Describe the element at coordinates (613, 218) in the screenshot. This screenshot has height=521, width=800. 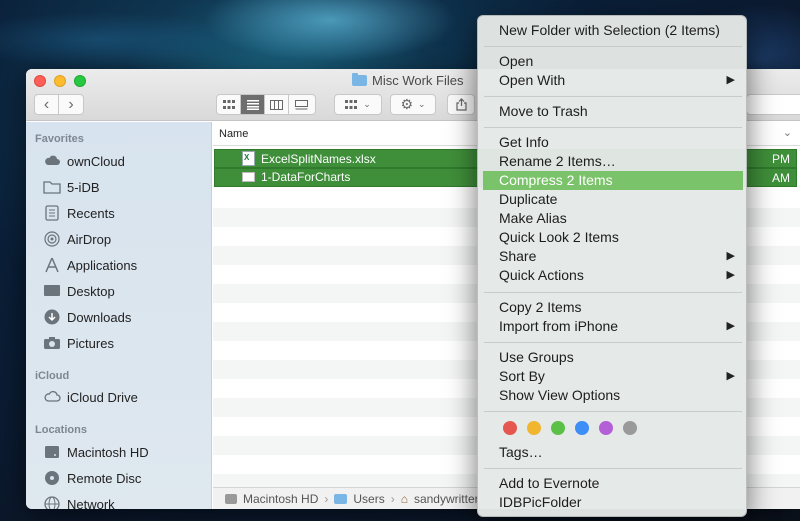
I see `menu-item-make-alias: Make Alias` at that location.